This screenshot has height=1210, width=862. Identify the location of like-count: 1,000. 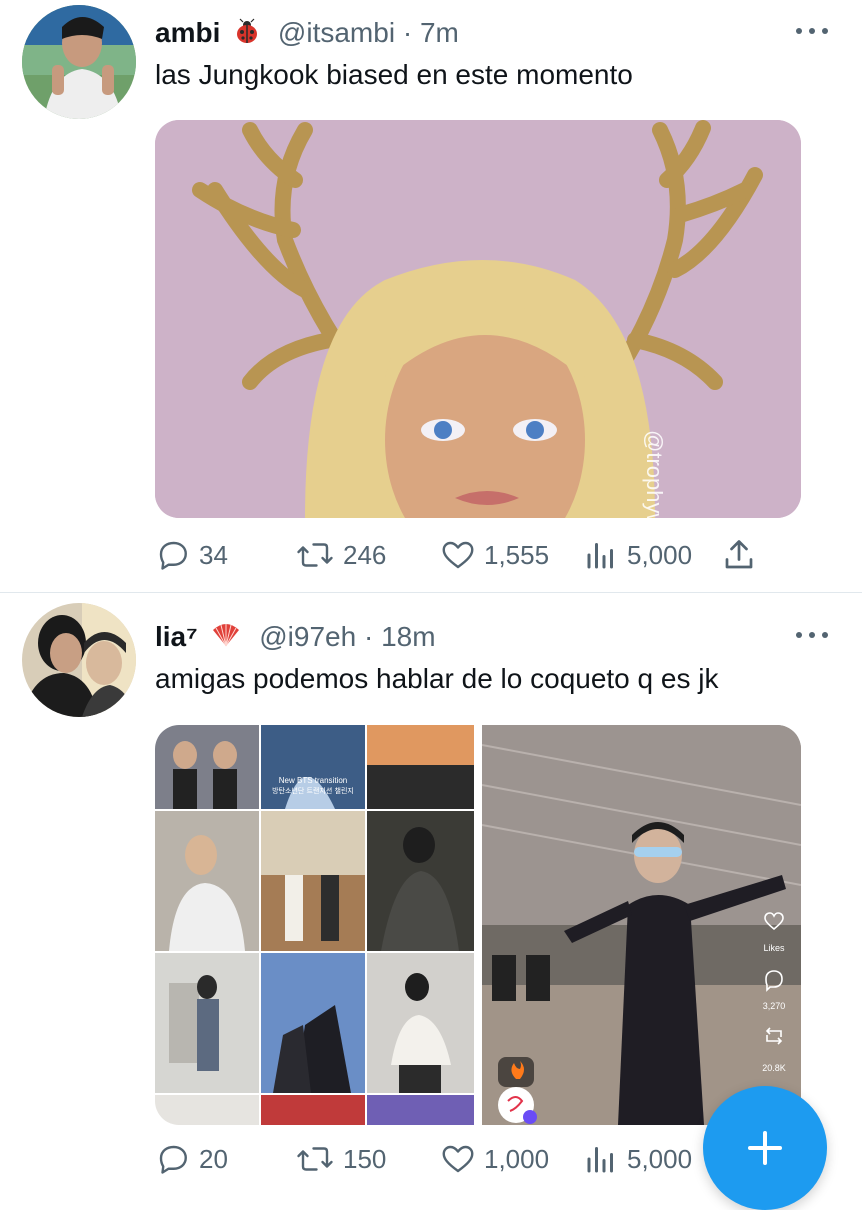
(517, 1158).